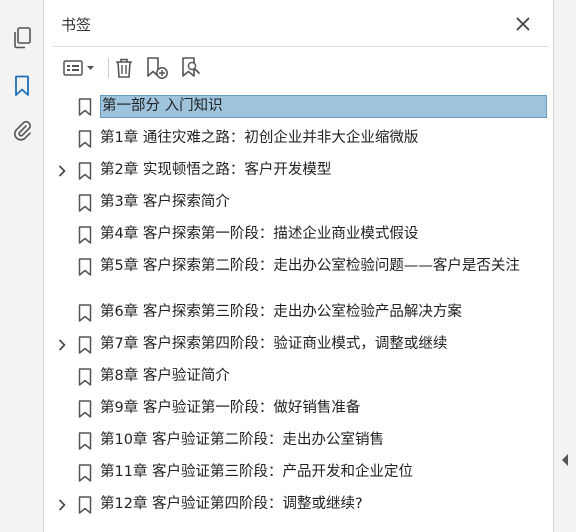 This screenshot has height=532, width=576. Describe the element at coordinates (315, 234) in the screenshot. I see `bookmark-label: 第4章 客户探索第一阶段：描述企业商业模式假设` at that location.